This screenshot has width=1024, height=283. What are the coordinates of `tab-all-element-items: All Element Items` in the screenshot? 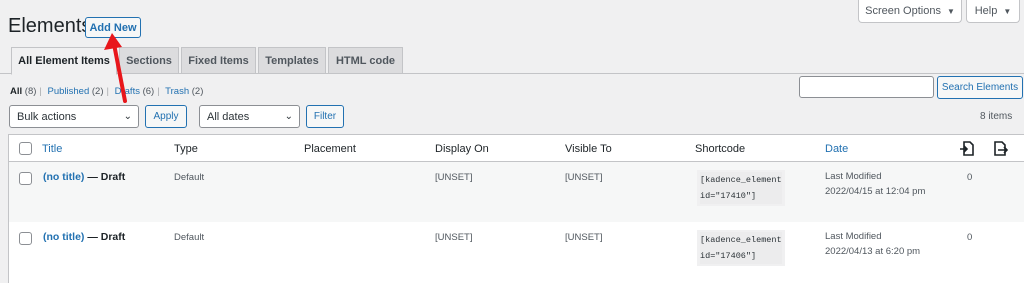 It's located at (64, 61).